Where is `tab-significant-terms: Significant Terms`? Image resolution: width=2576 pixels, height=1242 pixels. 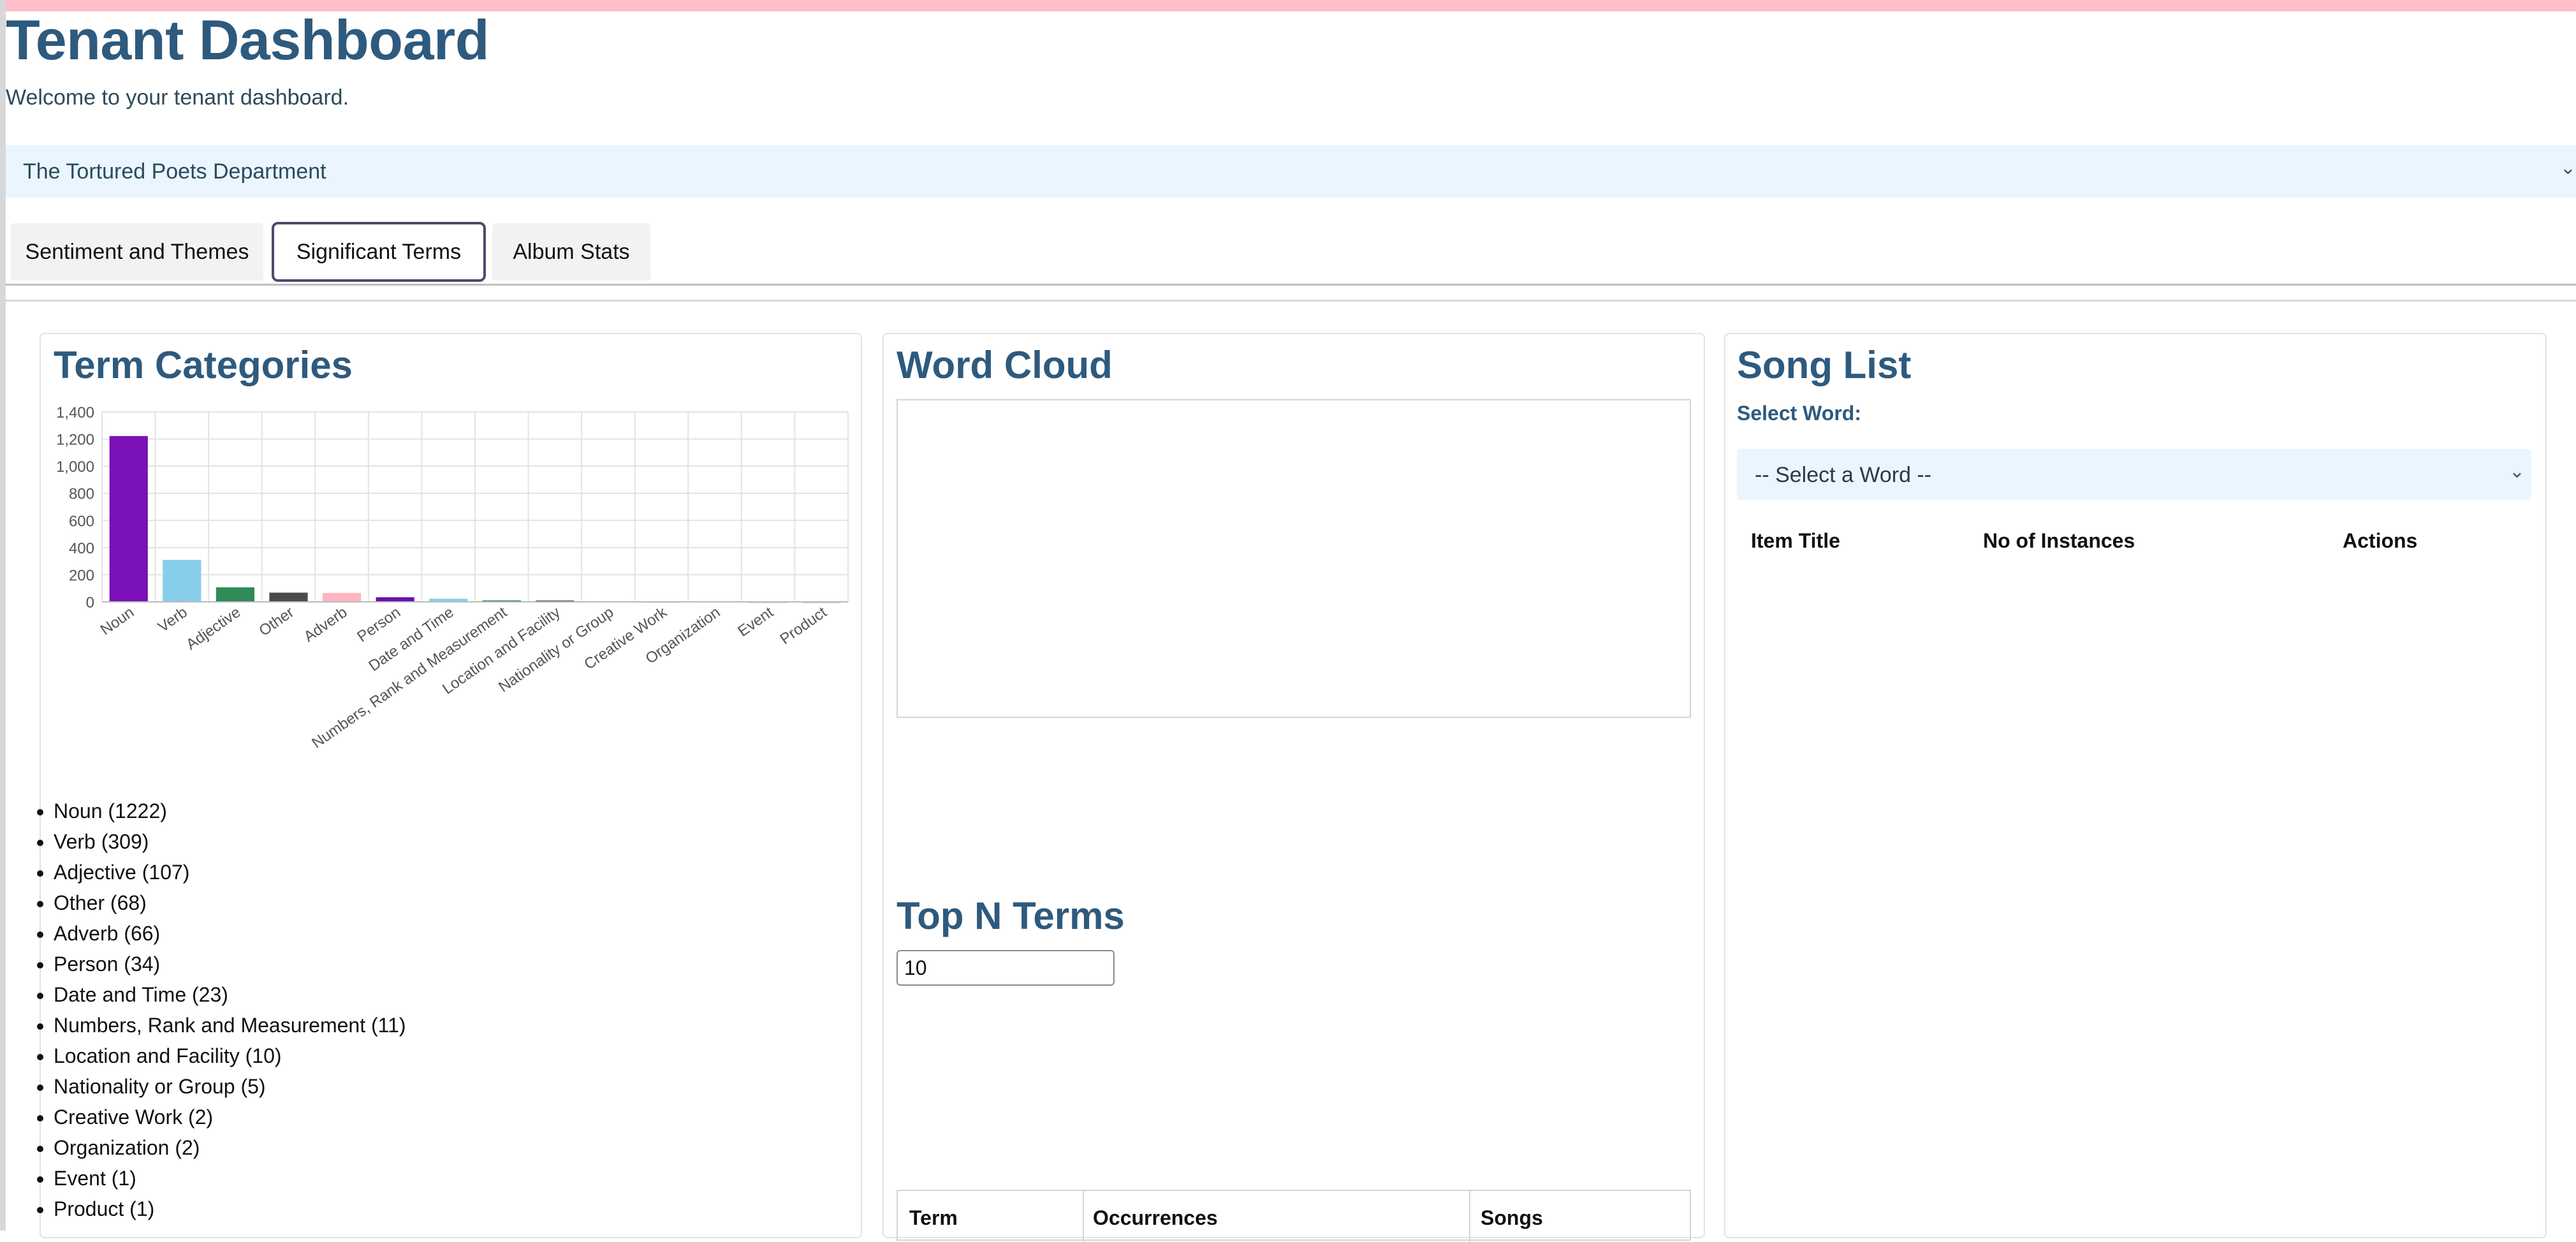
tab-significant-terms: Significant Terms is located at coordinates (379, 252).